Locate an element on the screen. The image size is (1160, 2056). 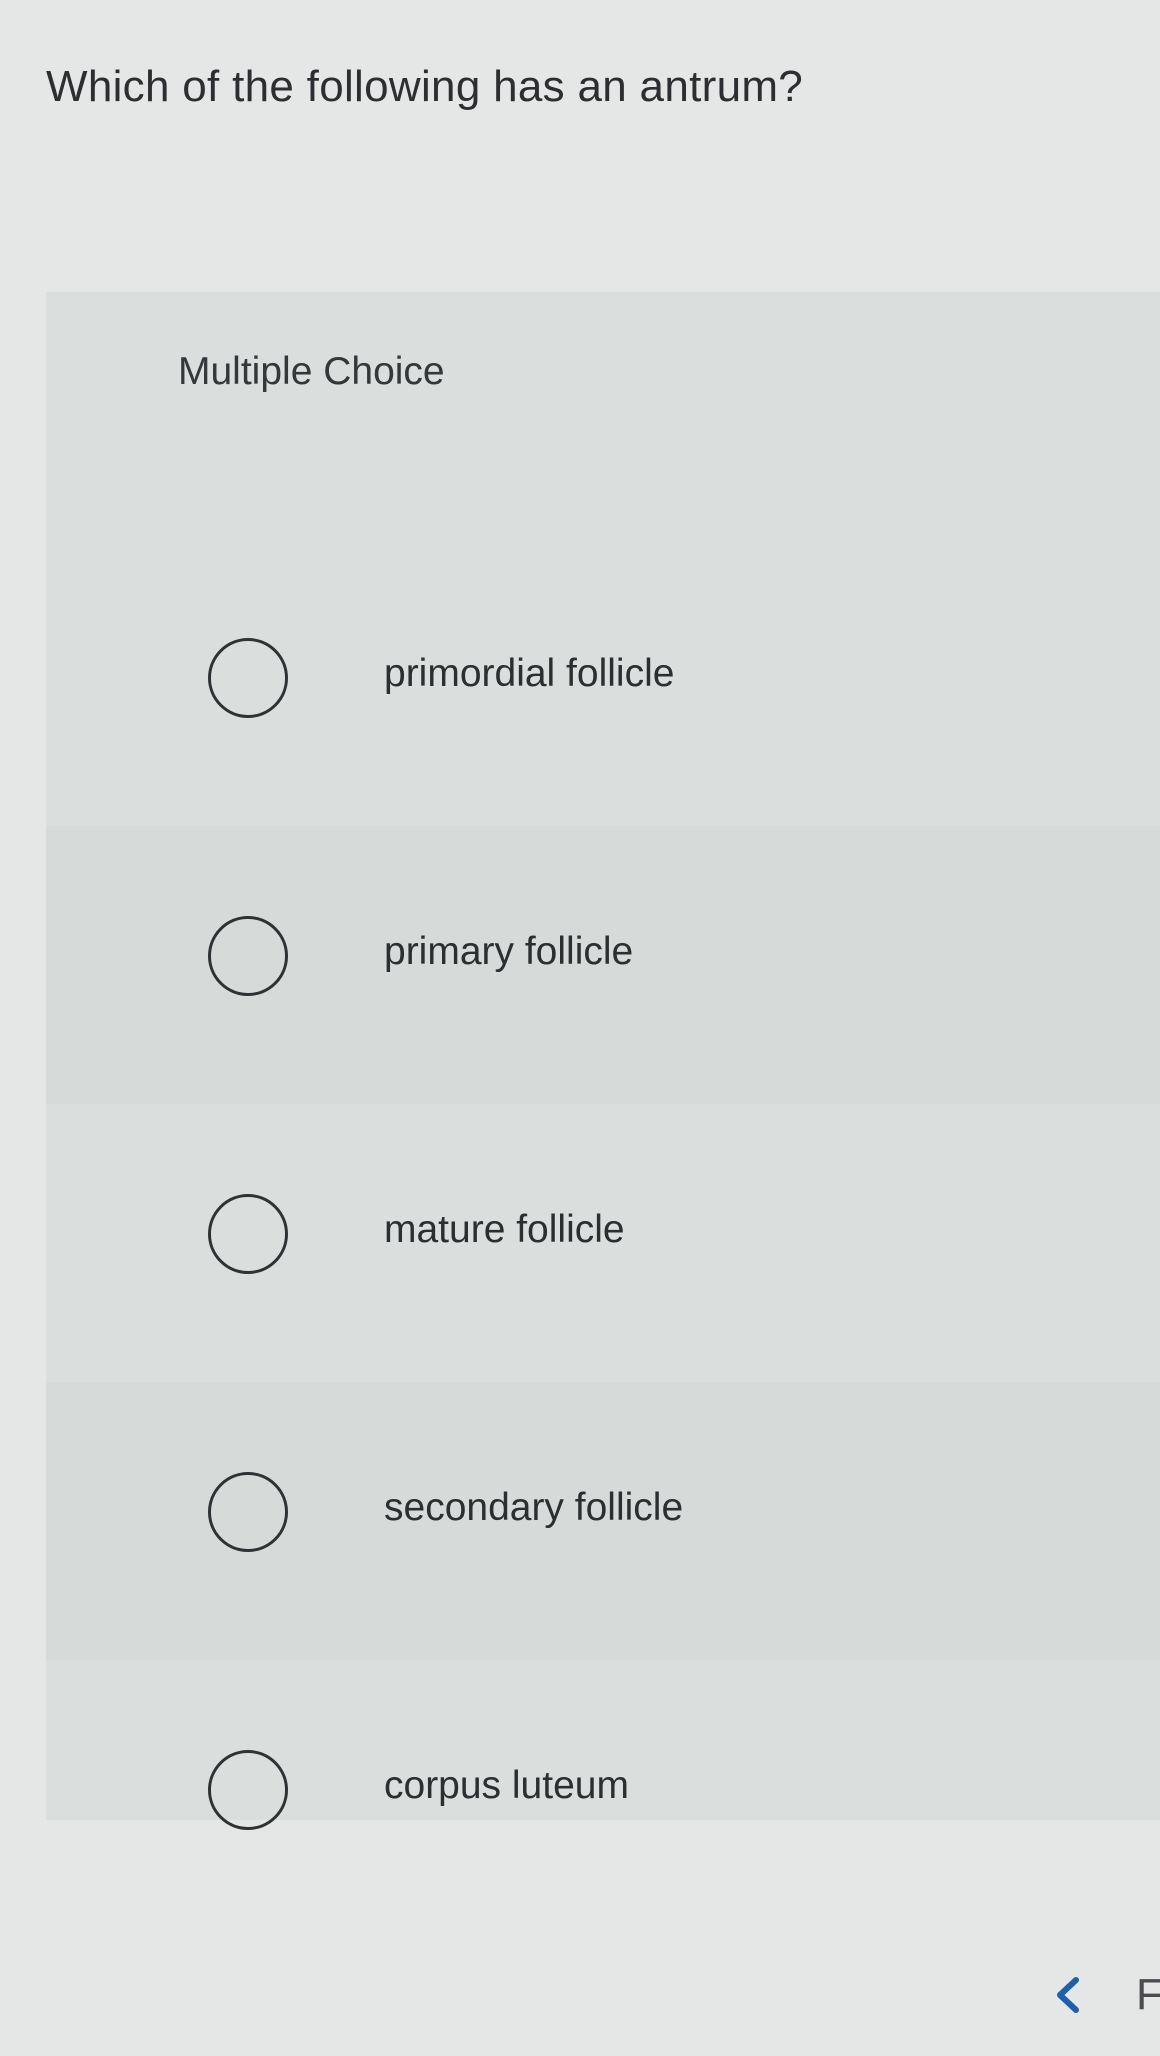
option-secondary-follicle: secondary follicle is located at coordinates (603, 1521).